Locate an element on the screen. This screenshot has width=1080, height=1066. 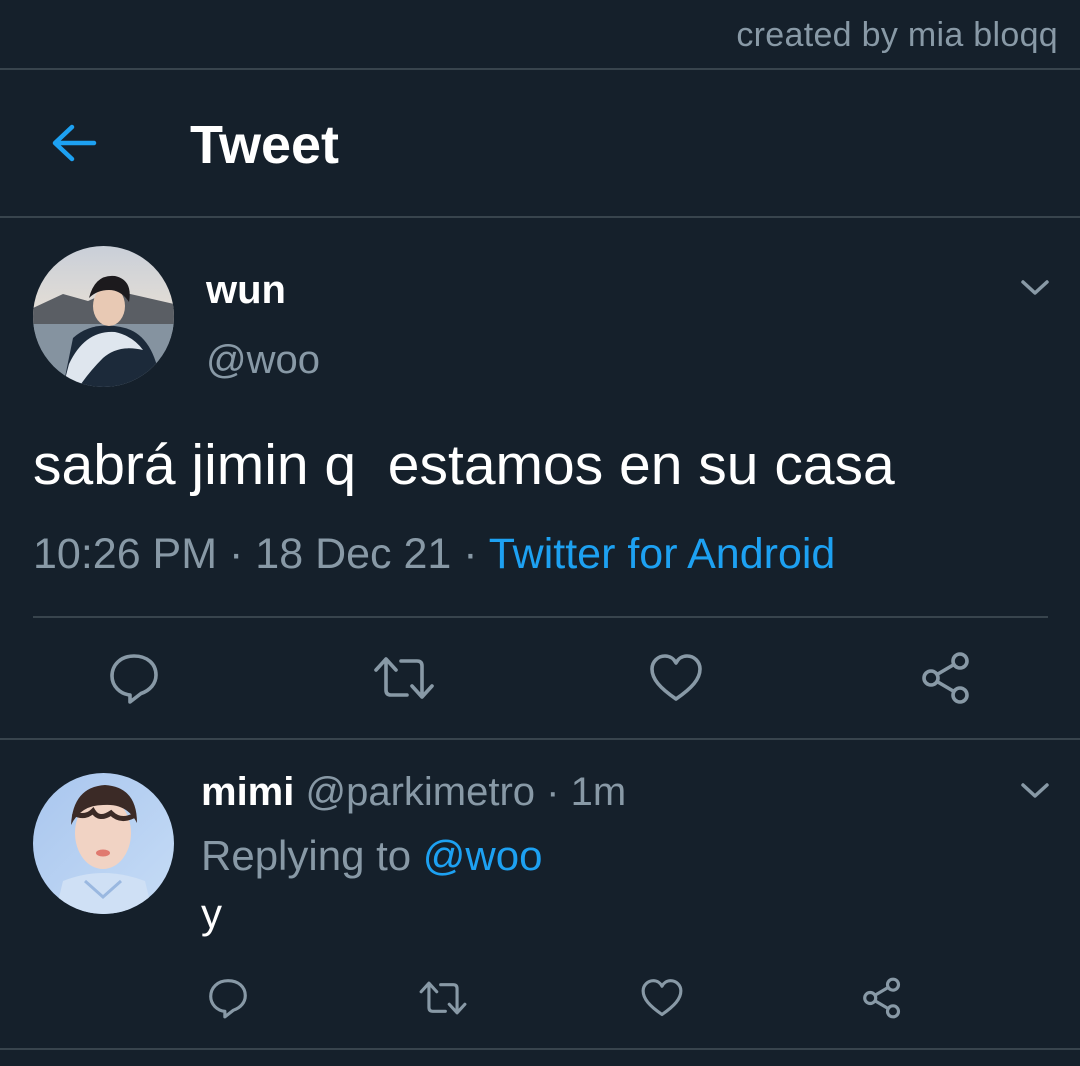
display-name: mimi is located at coordinates (247, 792).